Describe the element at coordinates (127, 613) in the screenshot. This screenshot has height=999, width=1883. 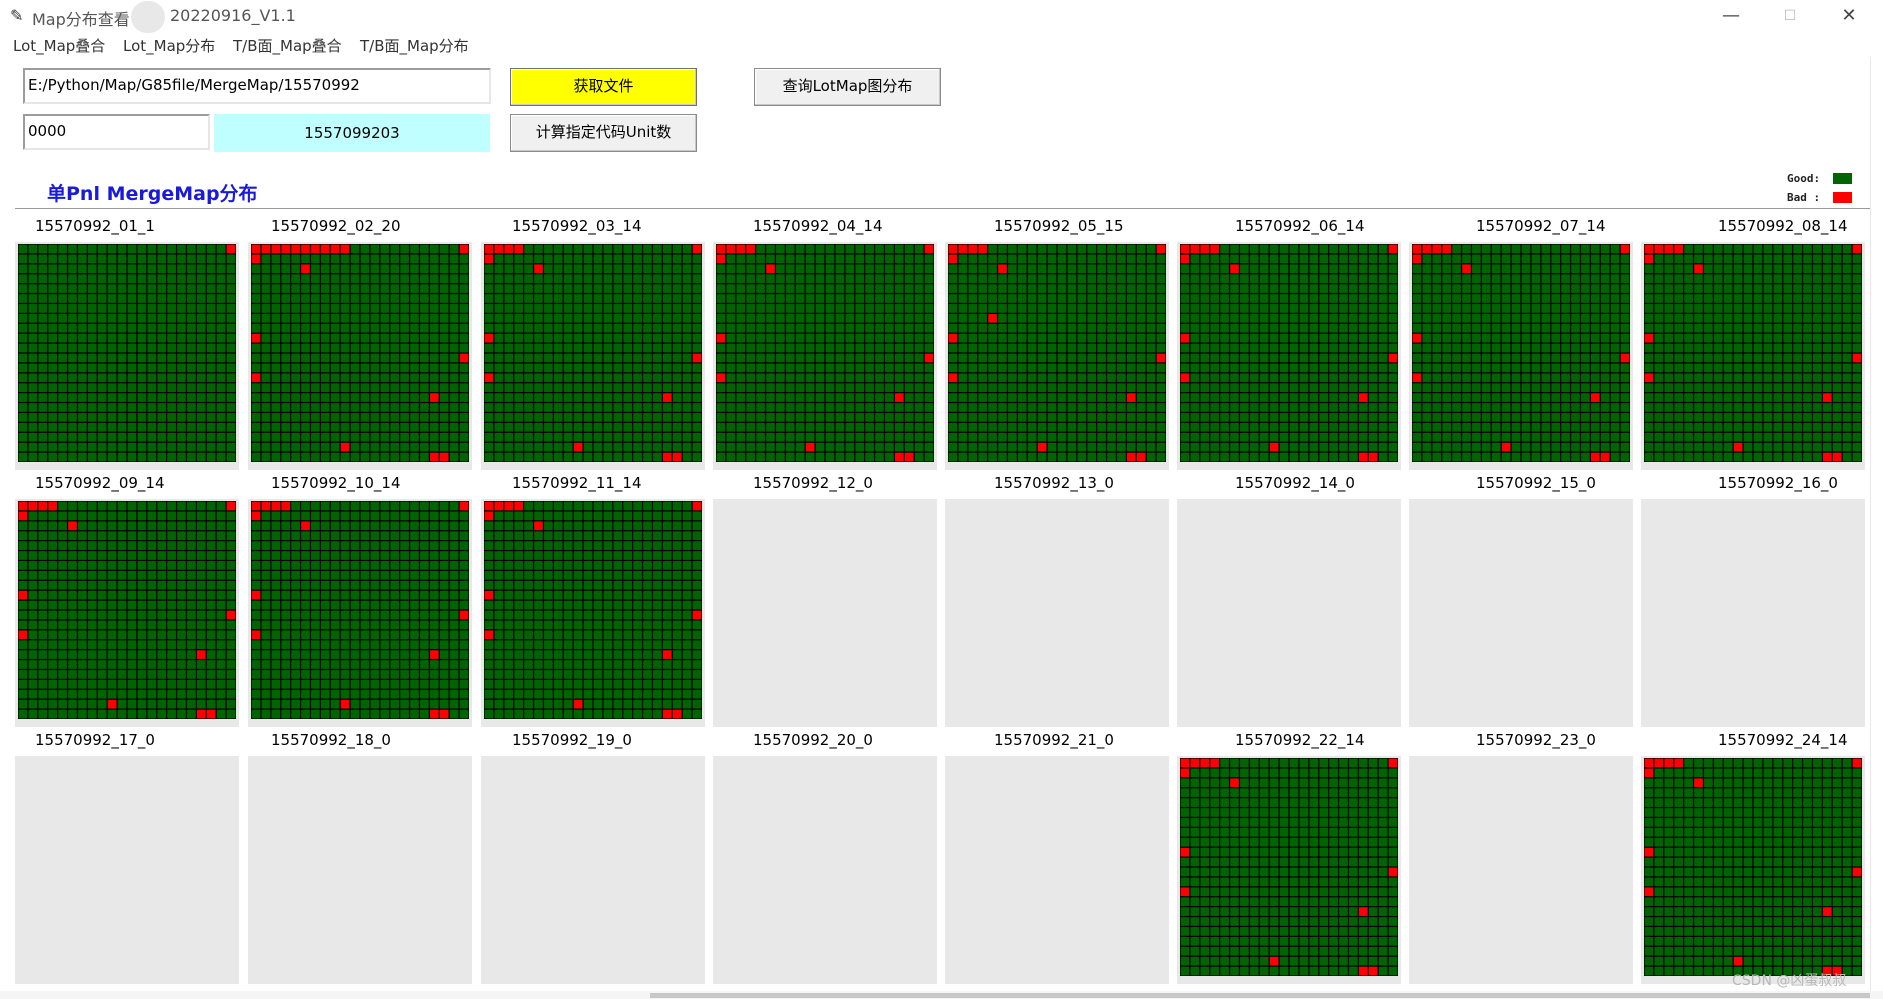
I see `map-panel` at that location.